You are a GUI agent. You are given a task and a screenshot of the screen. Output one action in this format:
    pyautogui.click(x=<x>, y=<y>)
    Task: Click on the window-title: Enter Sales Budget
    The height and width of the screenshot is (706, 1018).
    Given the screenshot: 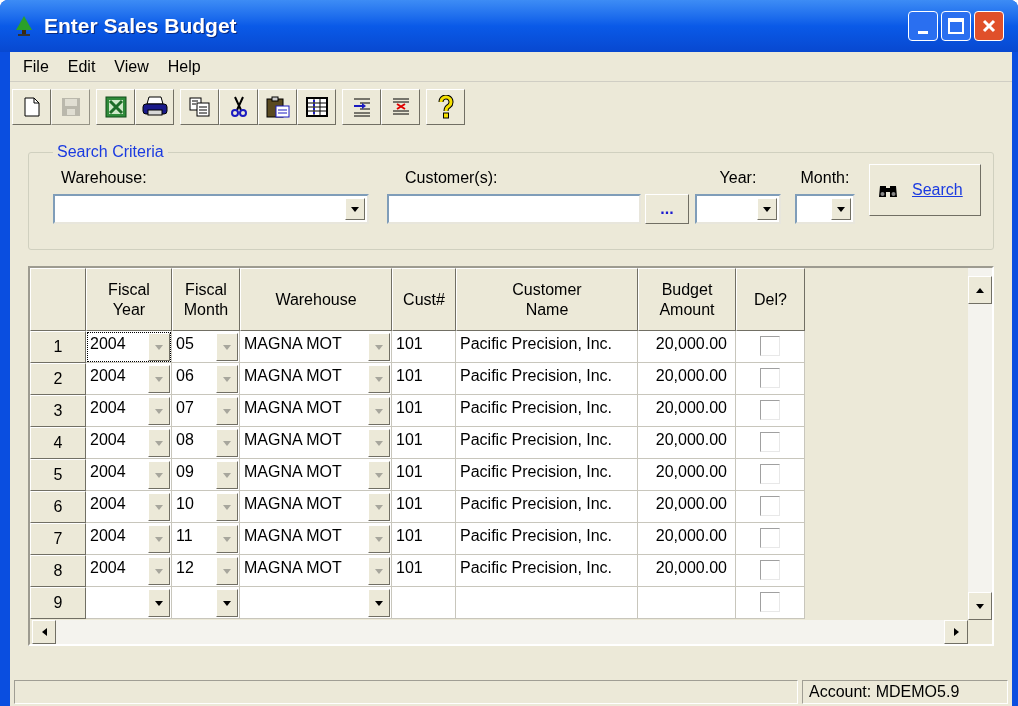 What is the action you would take?
    pyautogui.click(x=140, y=26)
    